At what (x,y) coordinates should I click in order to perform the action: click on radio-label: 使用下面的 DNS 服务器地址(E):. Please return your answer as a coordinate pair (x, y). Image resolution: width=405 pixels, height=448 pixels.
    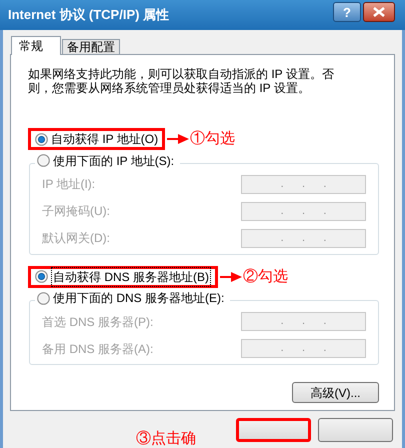
    Looking at the image, I should click on (138, 298).